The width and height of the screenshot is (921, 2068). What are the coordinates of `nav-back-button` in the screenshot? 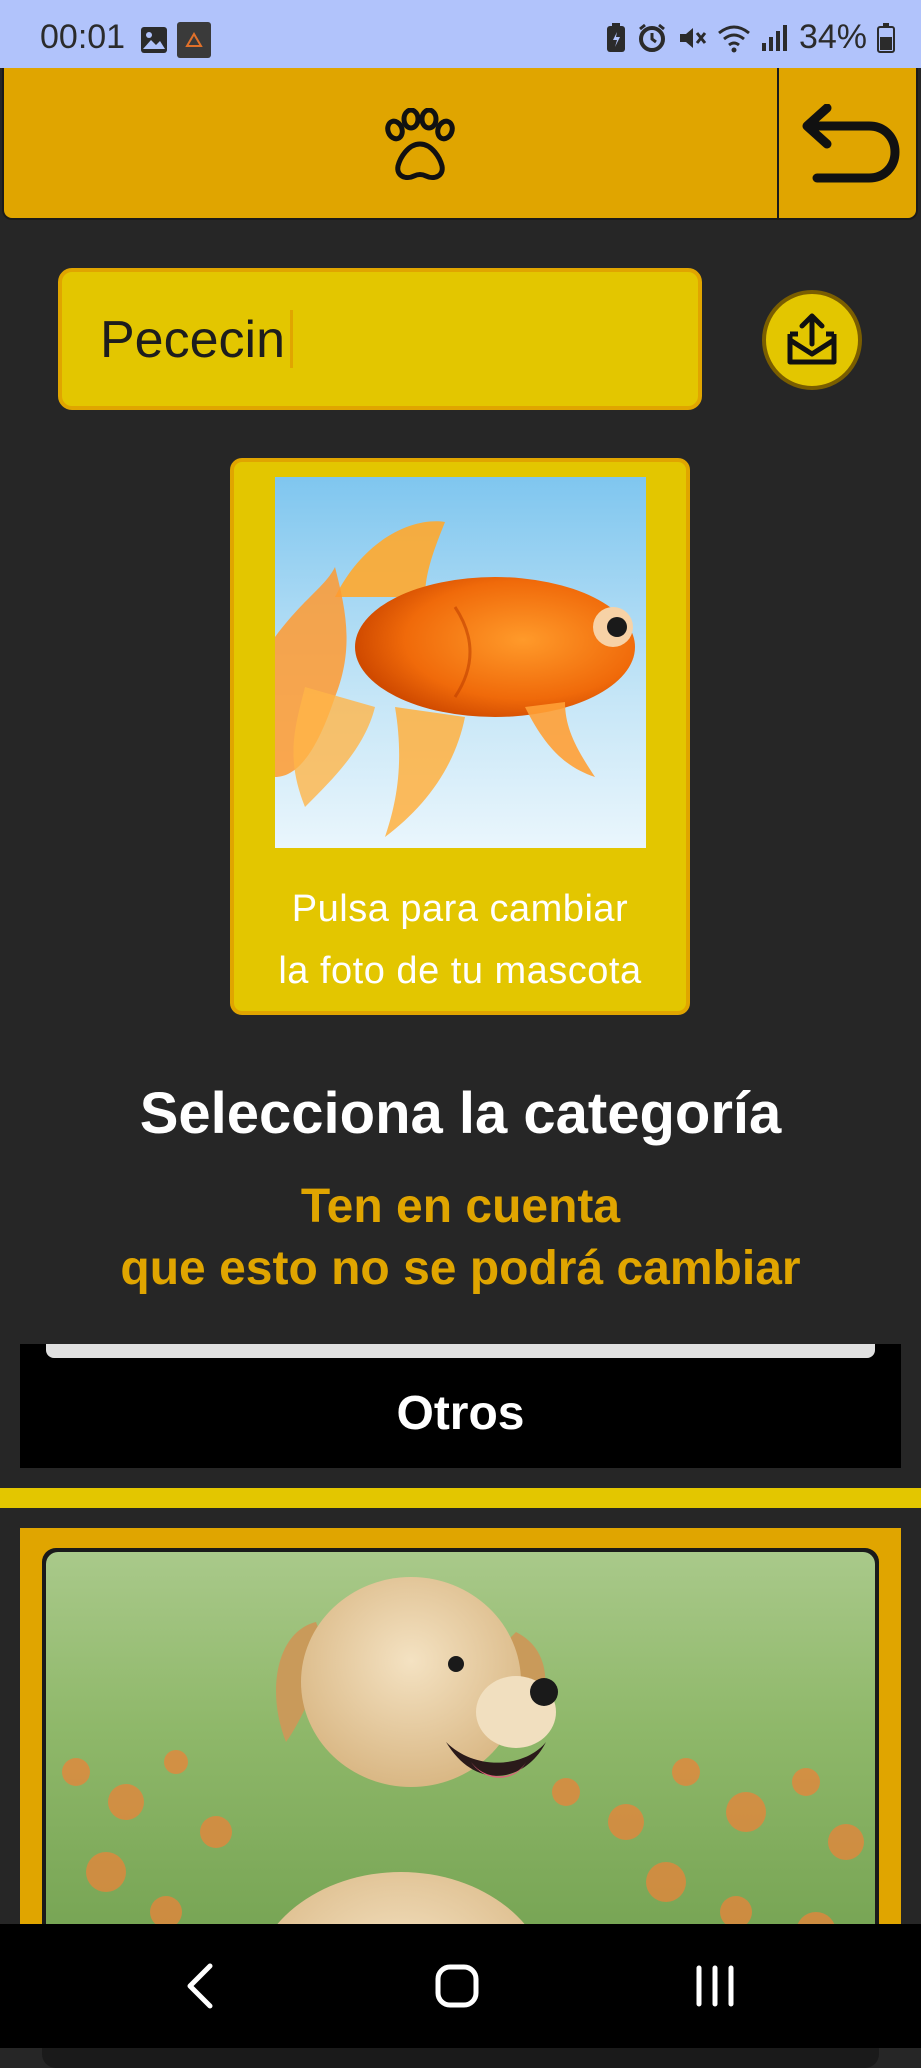 It's located at (200, 1986).